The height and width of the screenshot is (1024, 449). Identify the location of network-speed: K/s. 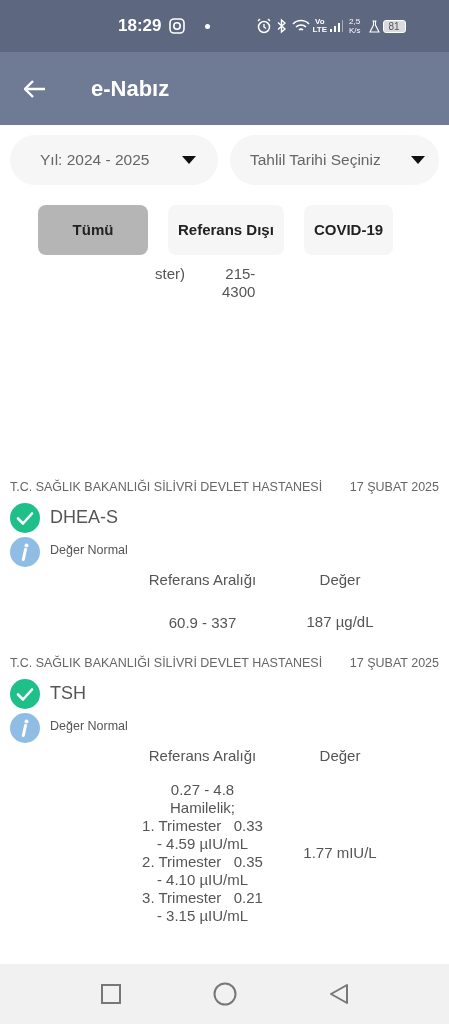
(355, 30).